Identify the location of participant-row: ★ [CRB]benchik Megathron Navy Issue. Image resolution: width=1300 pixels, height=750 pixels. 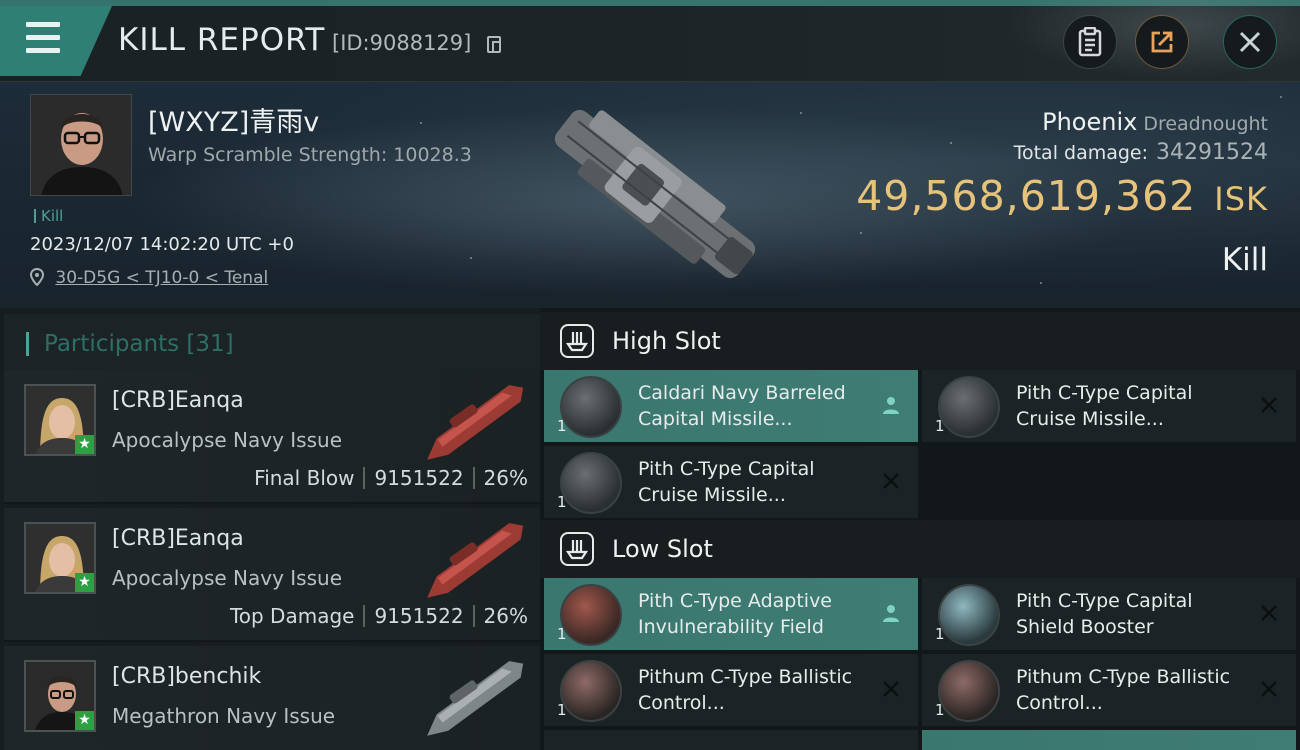
(272, 698).